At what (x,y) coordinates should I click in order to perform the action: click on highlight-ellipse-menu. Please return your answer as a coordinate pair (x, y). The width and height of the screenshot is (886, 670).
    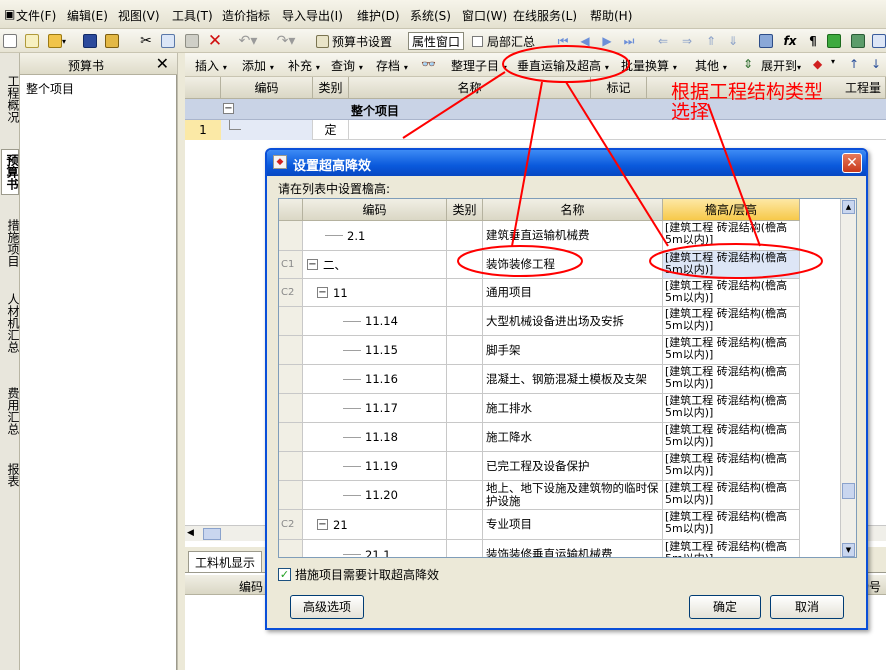
    Looking at the image, I should click on (566, 64).